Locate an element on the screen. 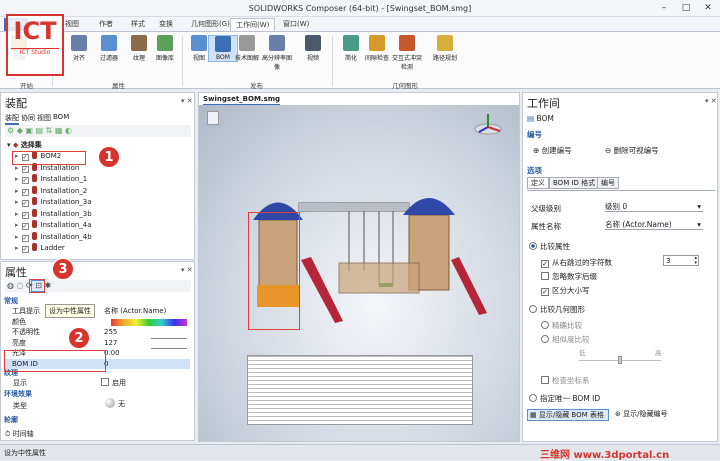 This screenshot has width=720, height=461. ribbon-button: 图像库 is located at coordinates (165, 48).